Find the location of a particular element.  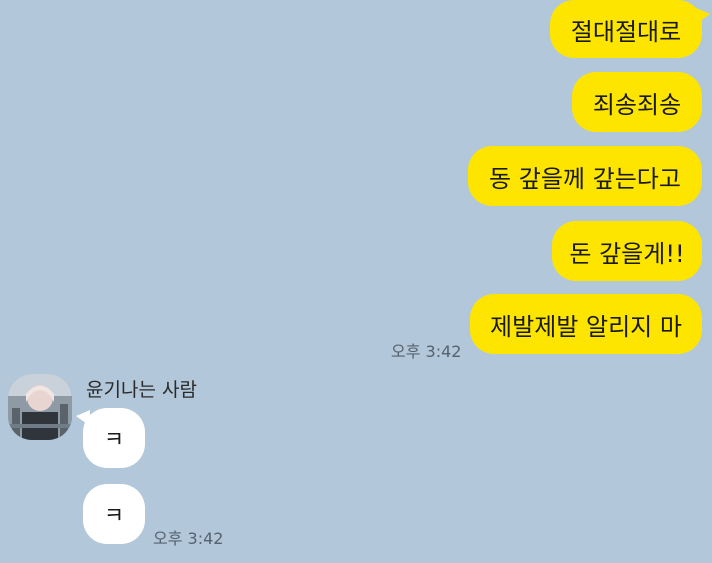

received-timestamp: 오후 3:42 is located at coordinates (188, 538).